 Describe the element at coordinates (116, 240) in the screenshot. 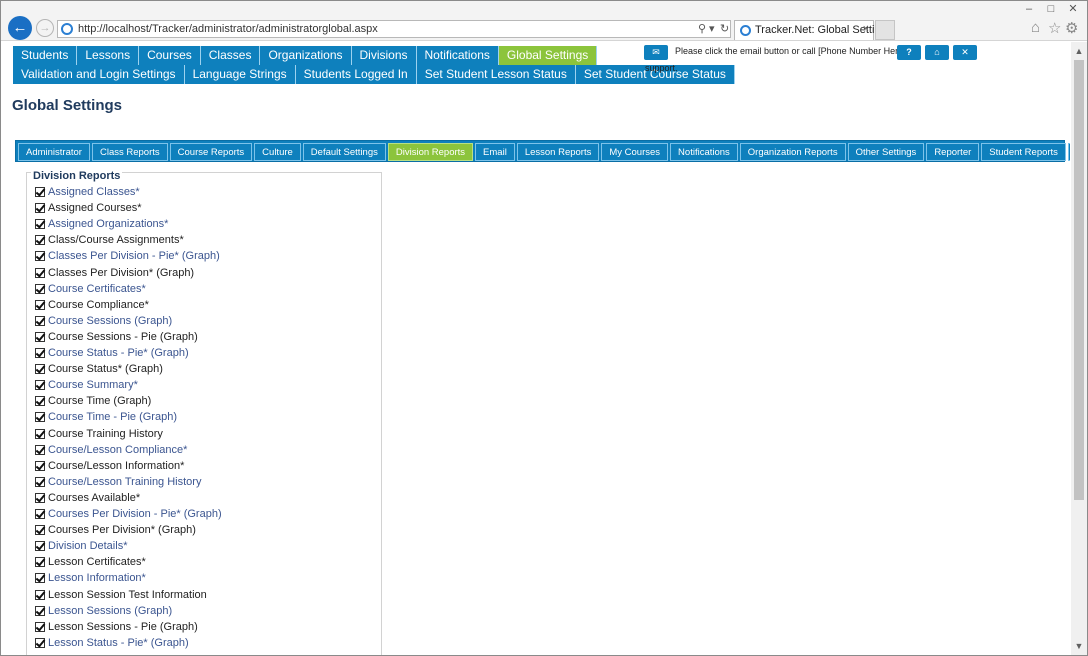

I see `report-option-label: Class/Course Assignments*` at that location.